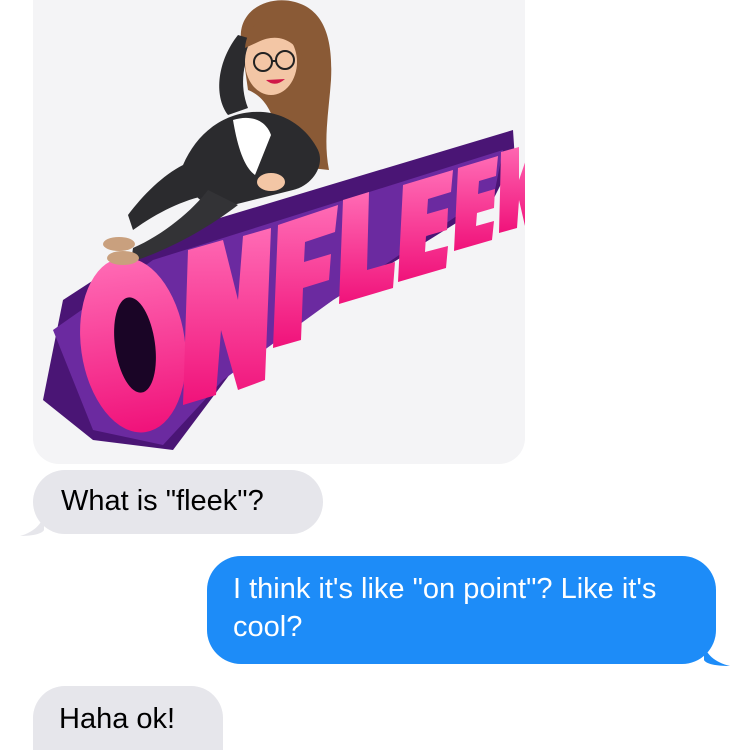 This screenshot has width=750, height=750. I want to click on sent-bubble-tail, so click(717, 655).